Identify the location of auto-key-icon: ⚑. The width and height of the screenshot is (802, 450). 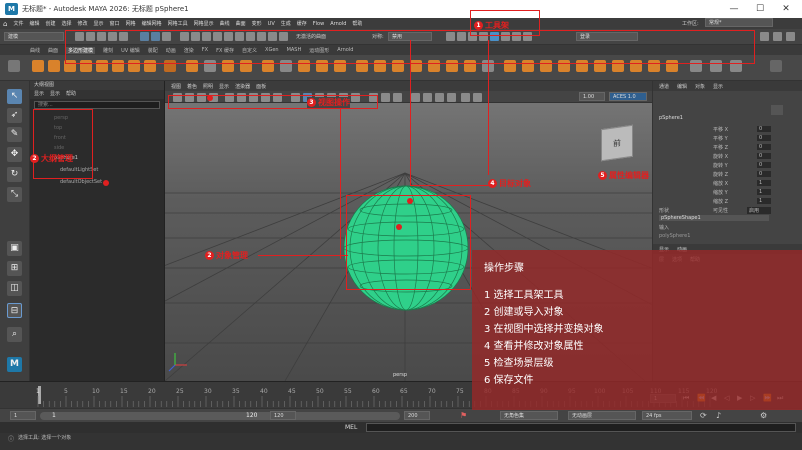
(463, 415).